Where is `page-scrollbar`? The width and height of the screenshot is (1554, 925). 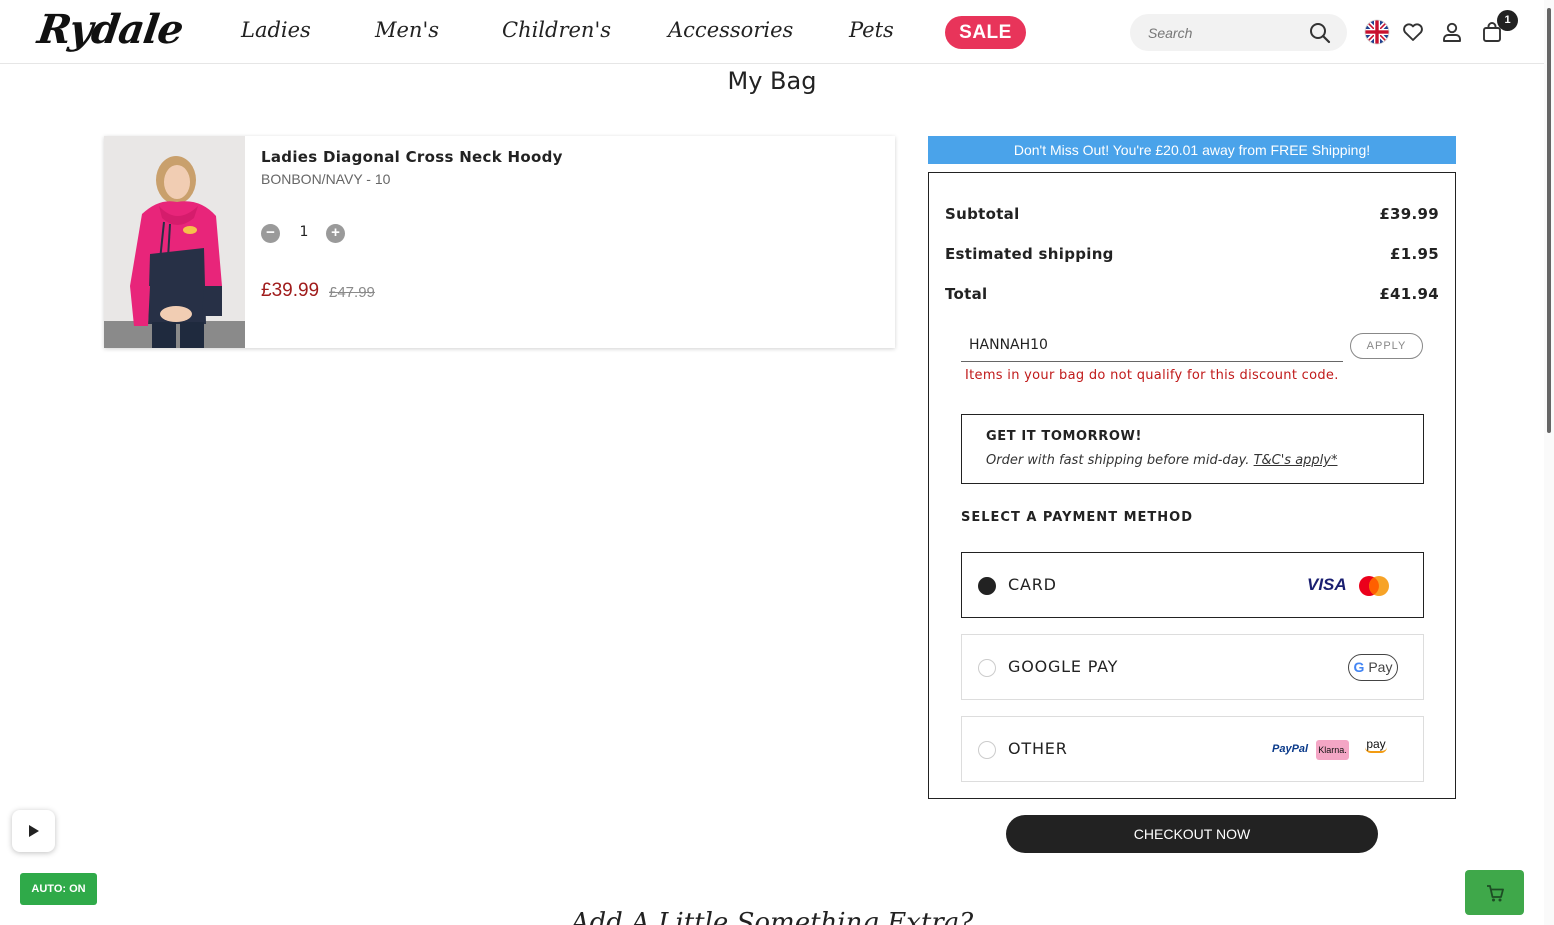 page-scrollbar is located at coordinates (1549, 462).